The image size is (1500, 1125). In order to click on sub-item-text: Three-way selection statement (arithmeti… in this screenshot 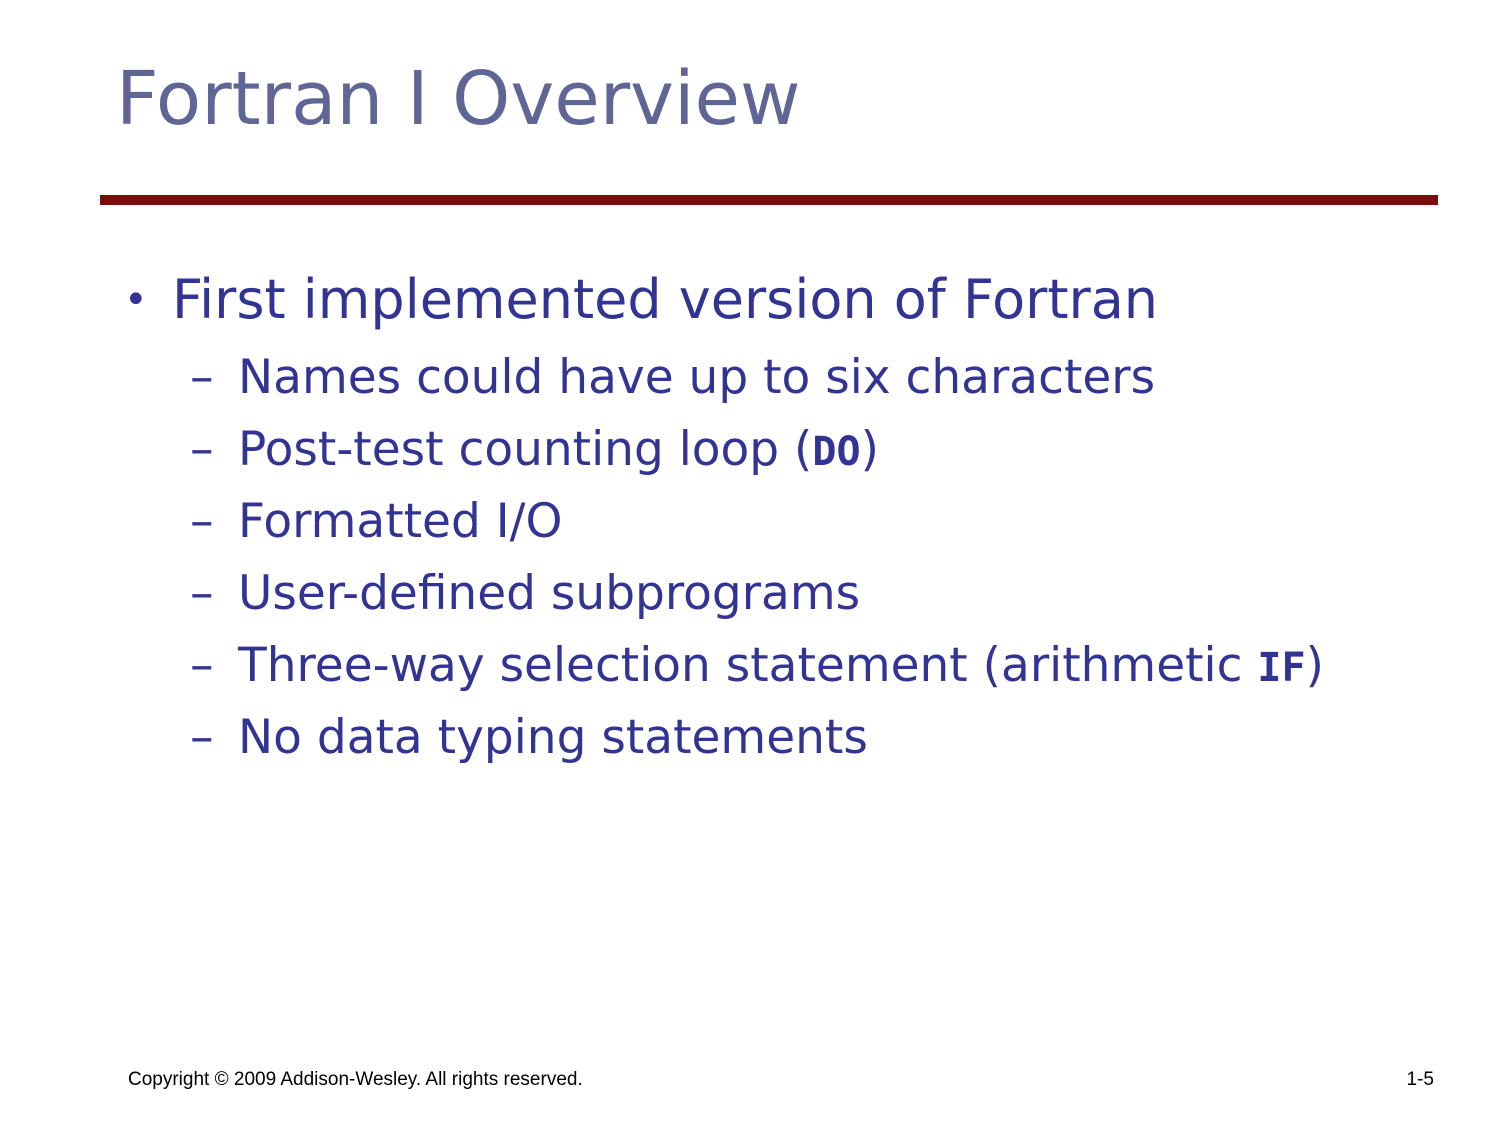, I will do `click(781, 667)`.